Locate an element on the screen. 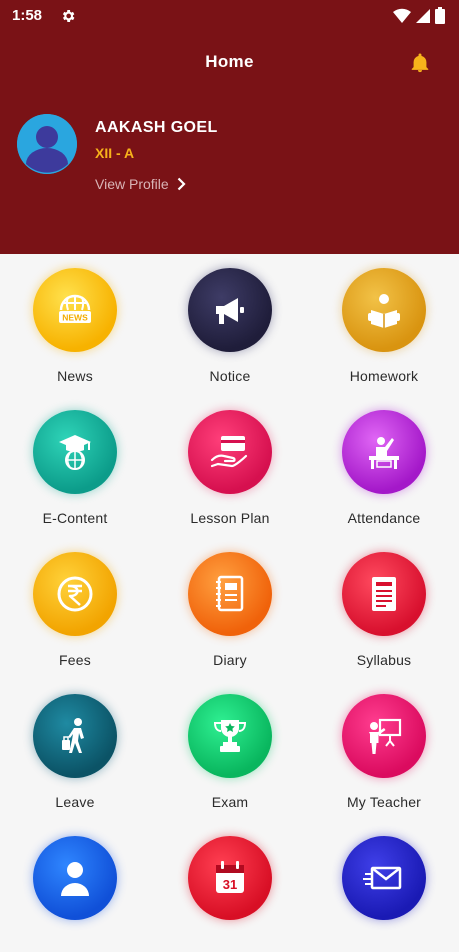 The width and height of the screenshot is (459, 952). menu-item-diary: Diary is located at coordinates (230, 603).